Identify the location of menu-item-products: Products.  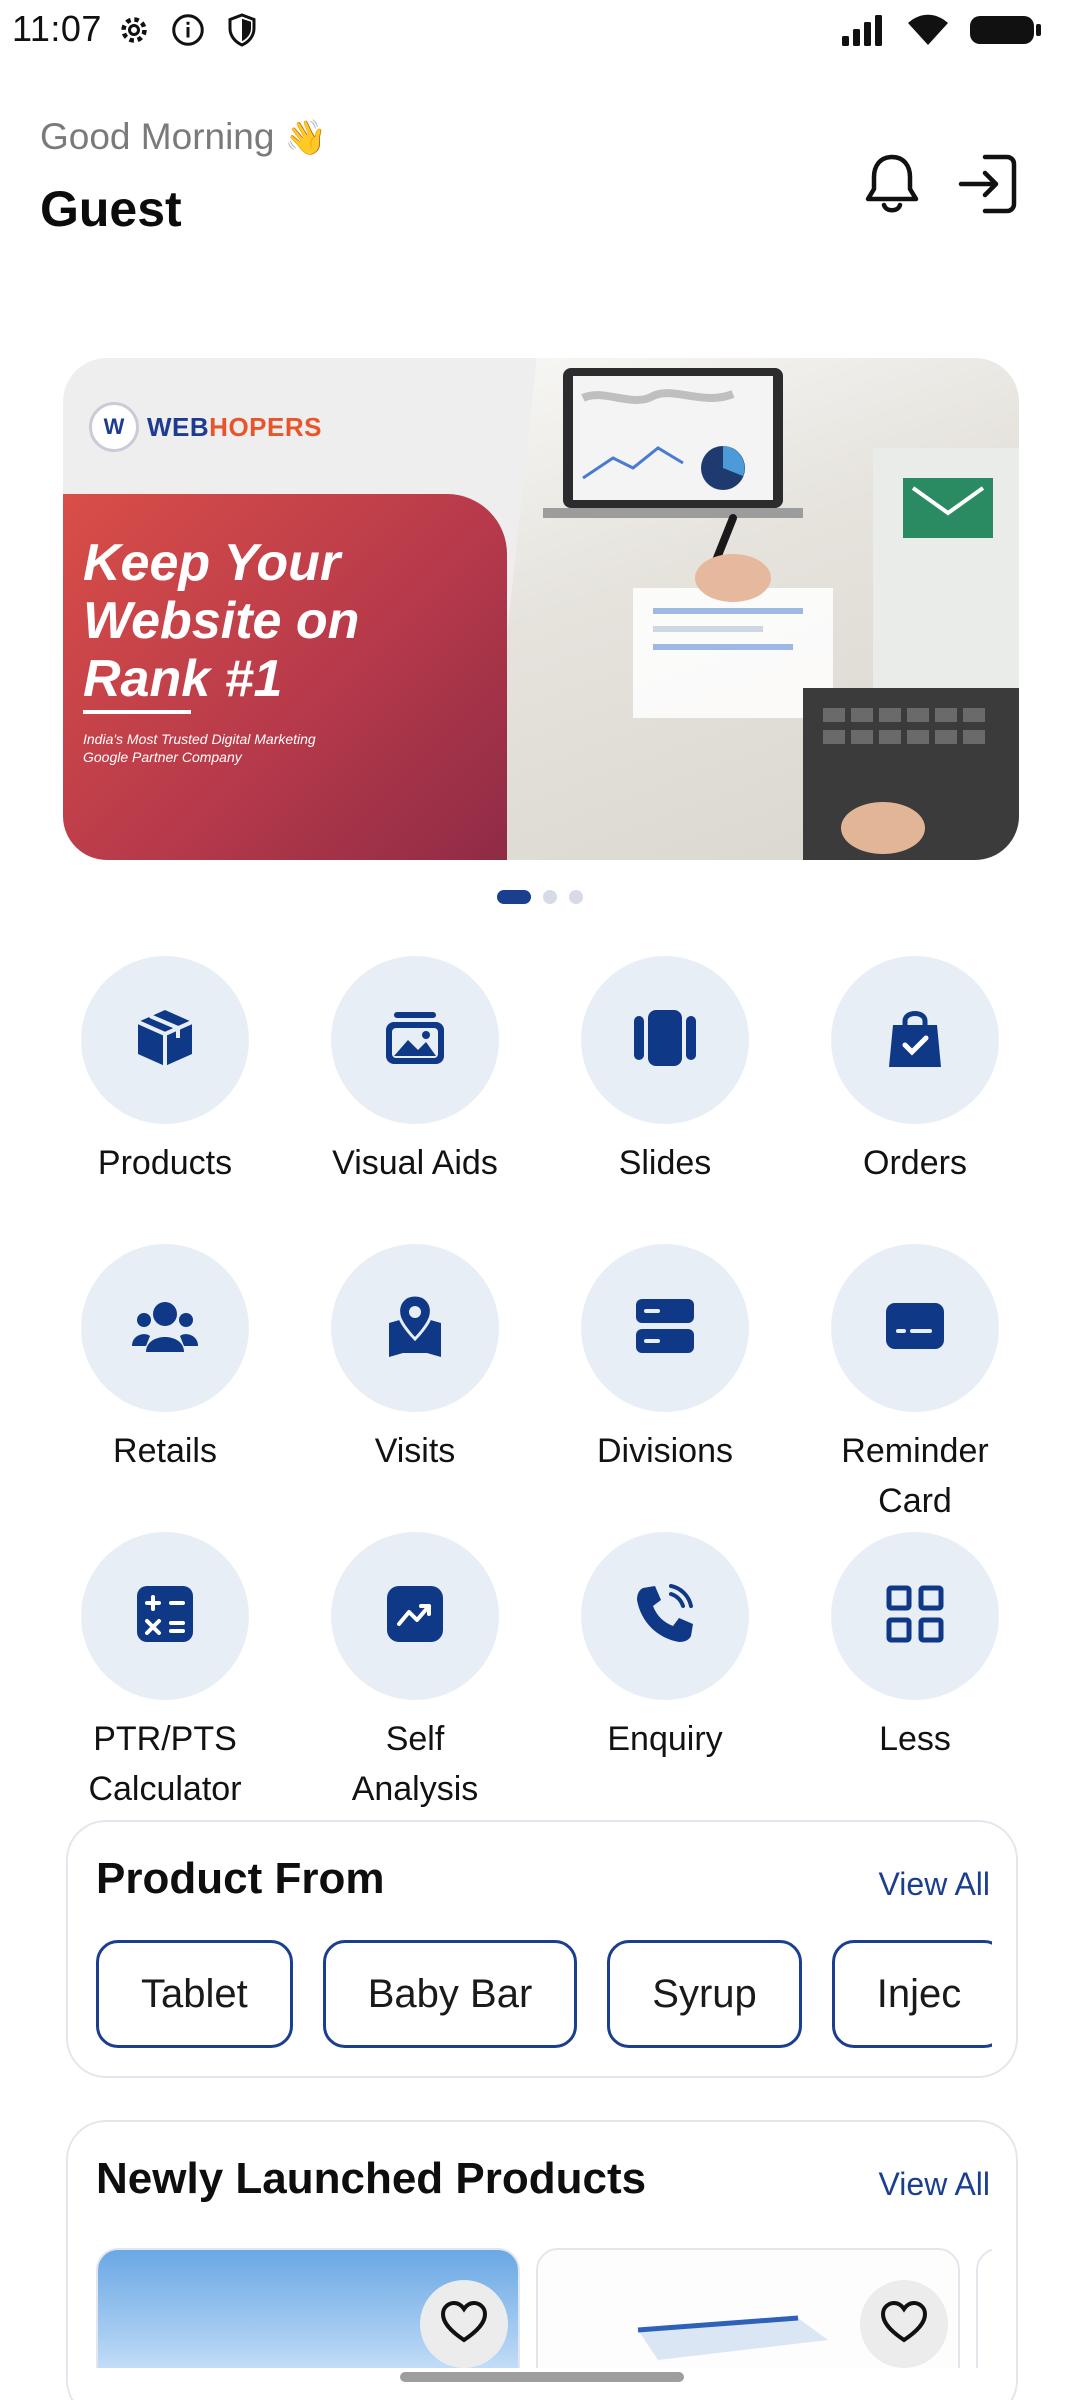
(165, 1072).